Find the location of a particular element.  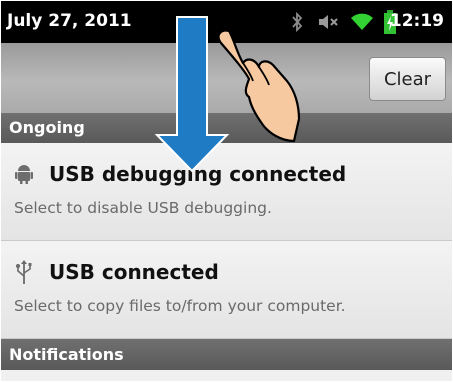

down-arrow is located at coordinates (192, 94).